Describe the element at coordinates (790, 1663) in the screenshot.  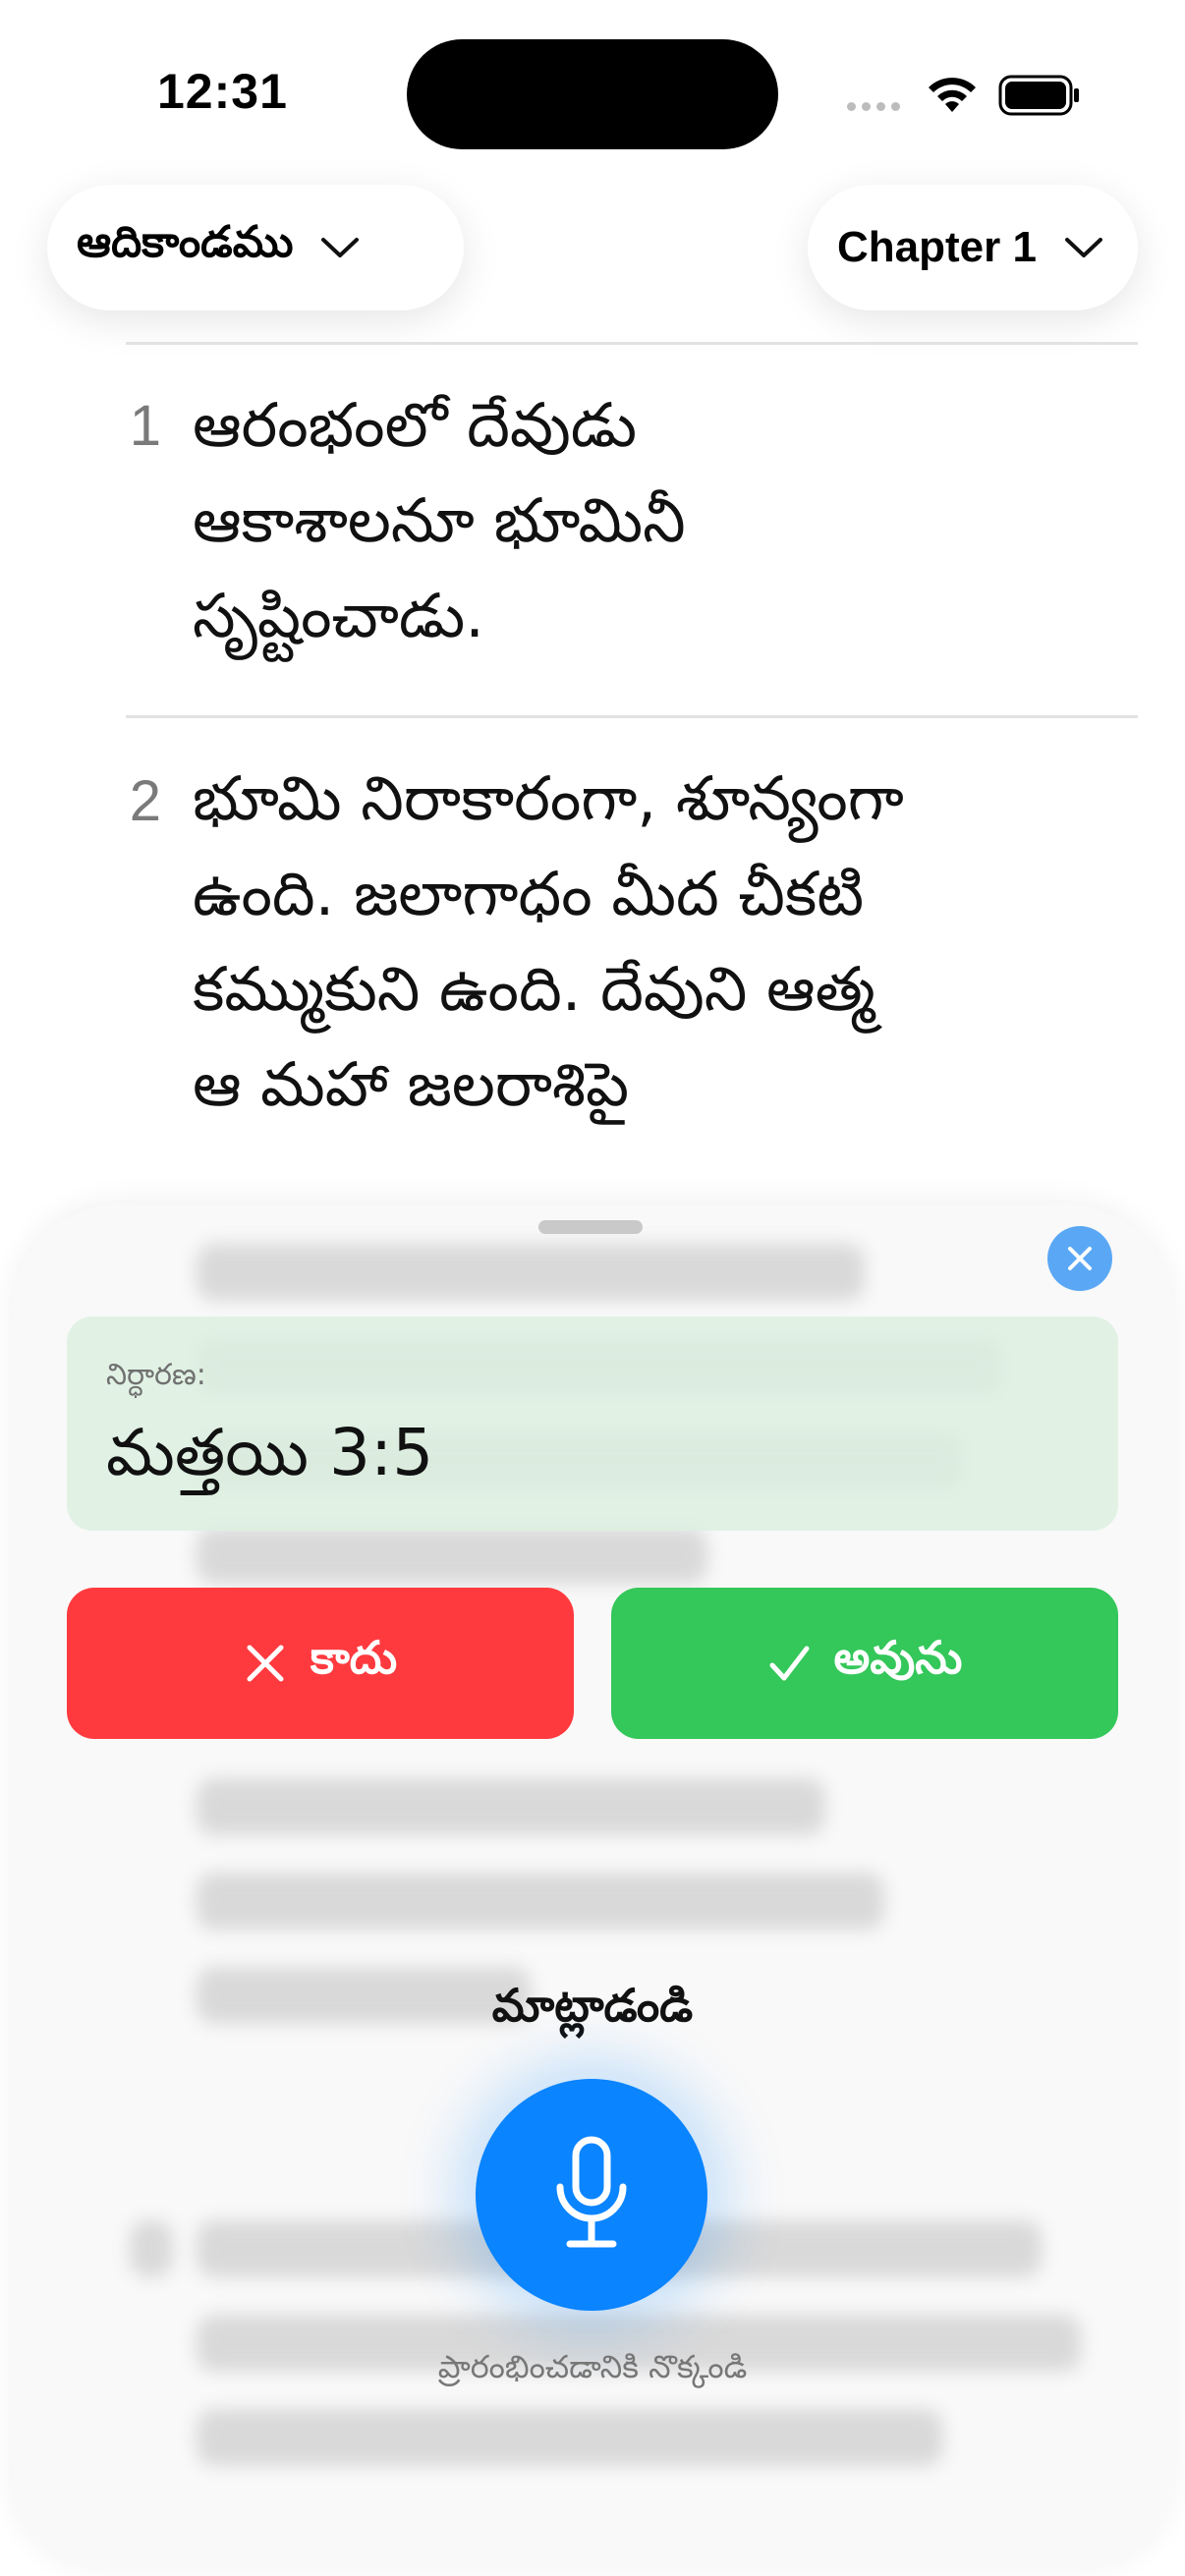
I see `checkmark-icon` at that location.